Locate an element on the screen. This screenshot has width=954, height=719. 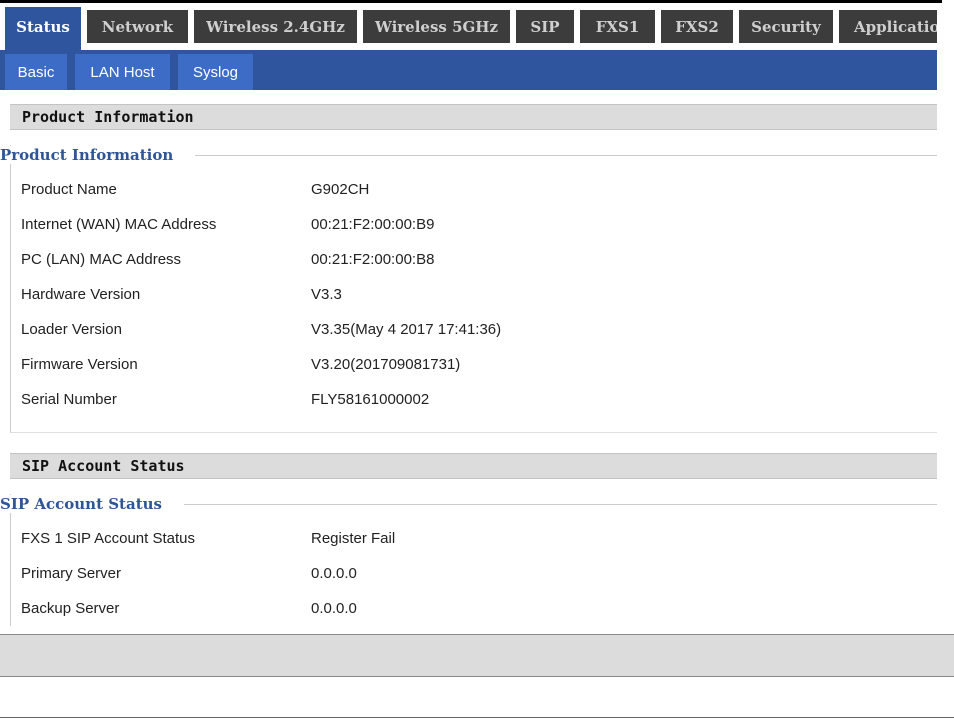
tab-wireless-24ghz: Wireless 2.4GHz is located at coordinates (275, 26).